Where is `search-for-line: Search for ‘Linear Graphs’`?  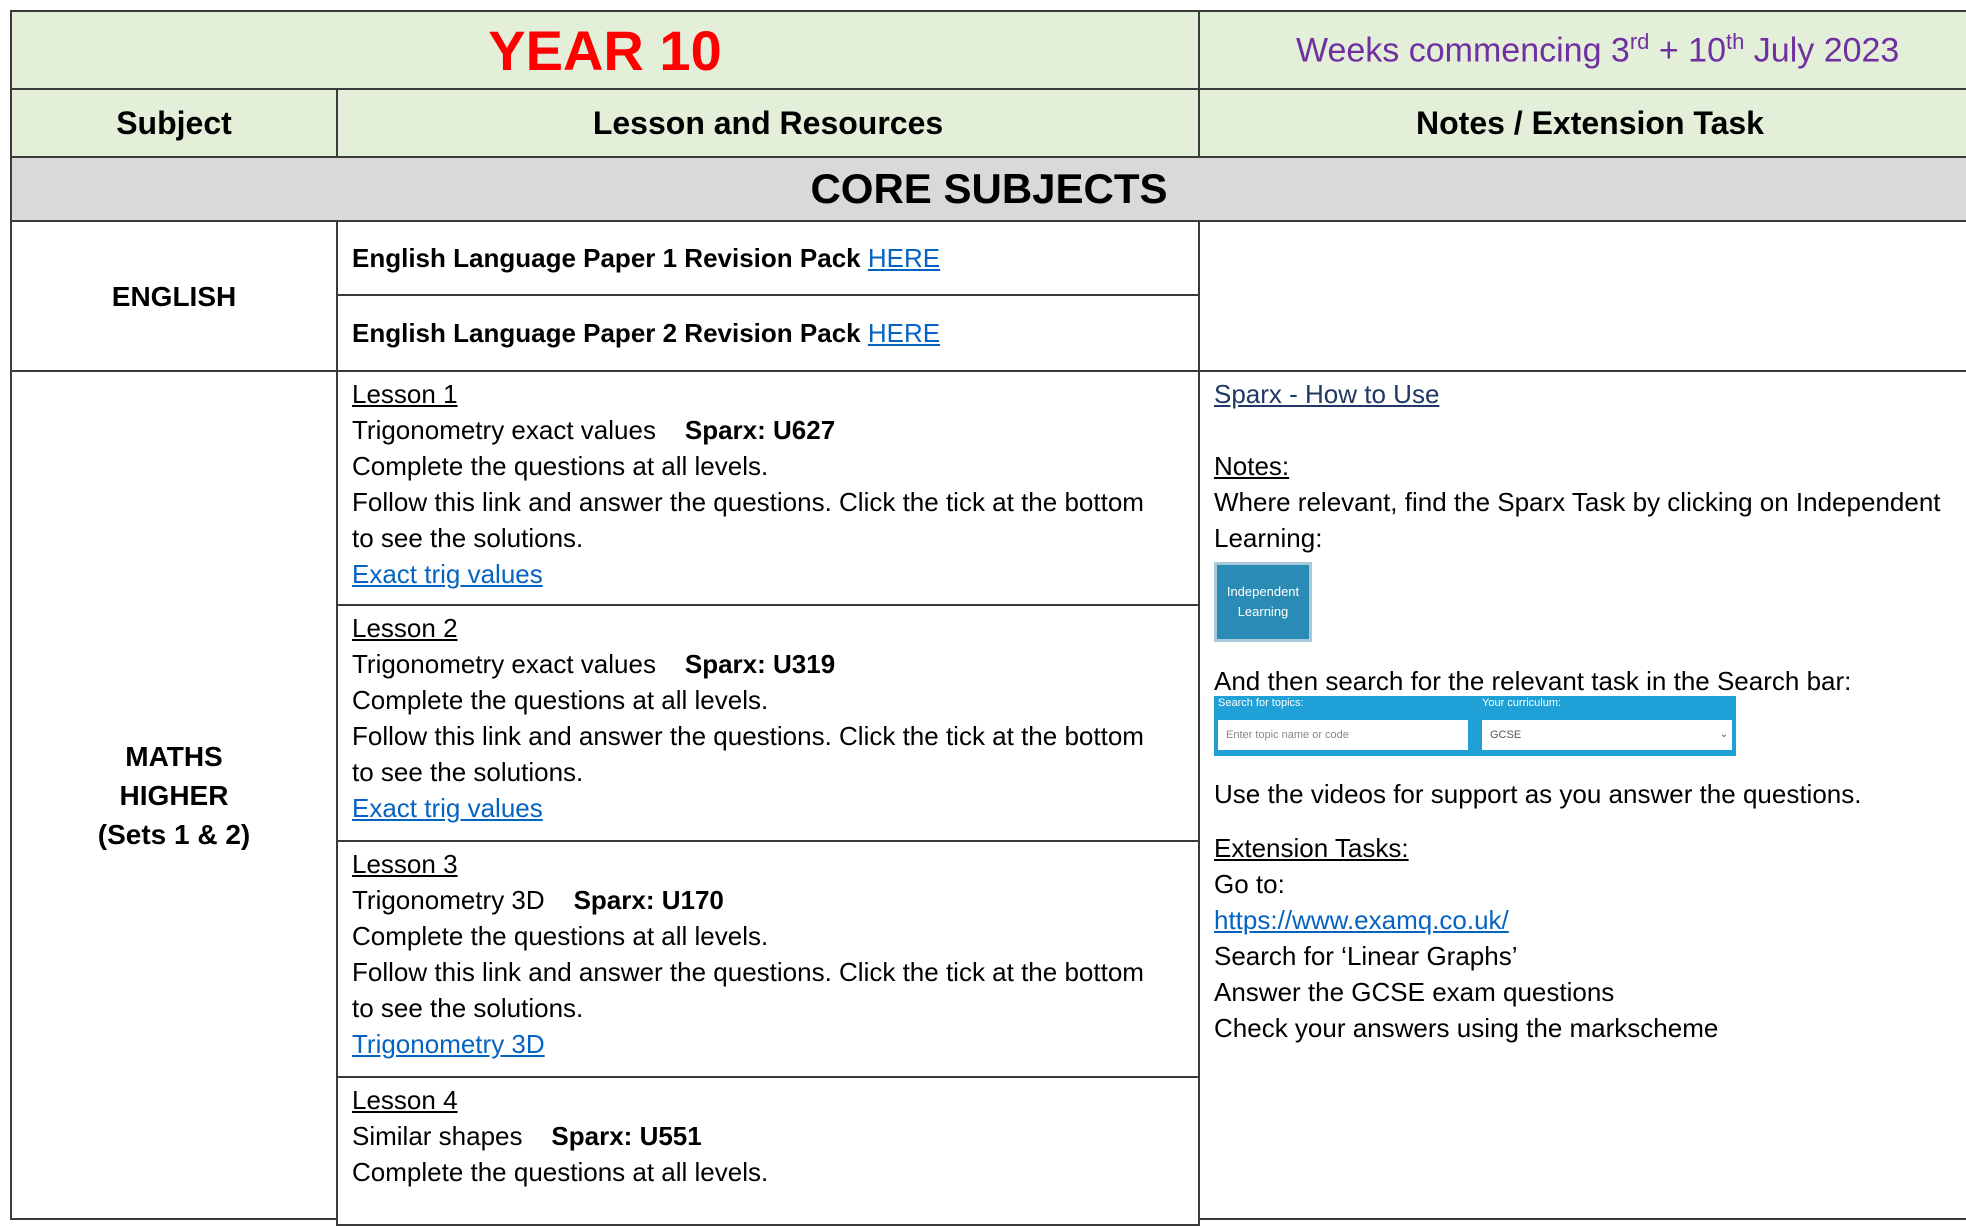 search-for-line: Search for ‘Linear Graphs’ is located at coordinates (1366, 956).